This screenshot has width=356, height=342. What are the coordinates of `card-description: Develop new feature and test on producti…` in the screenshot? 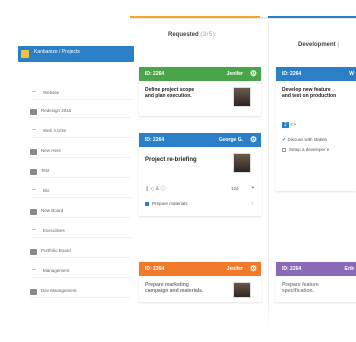 It's located at (316, 93).